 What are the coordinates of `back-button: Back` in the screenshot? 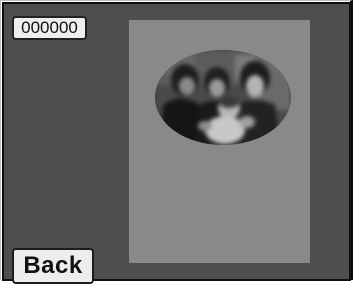 It's located at (53, 266).